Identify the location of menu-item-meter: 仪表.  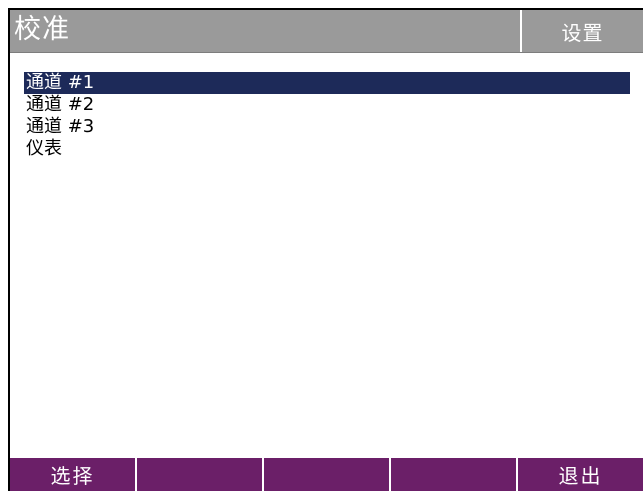
(327, 149).